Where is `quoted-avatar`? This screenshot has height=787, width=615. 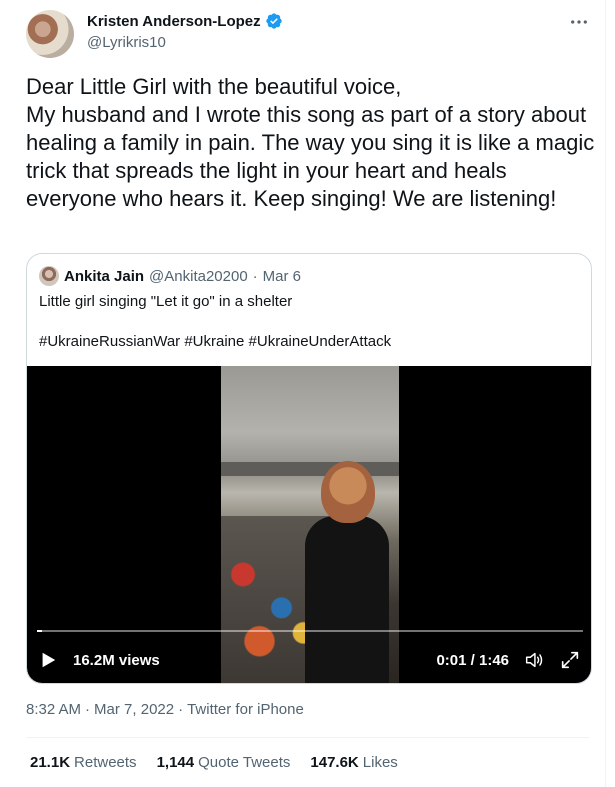
quoted-avatar is located at coordinates (49, 276).